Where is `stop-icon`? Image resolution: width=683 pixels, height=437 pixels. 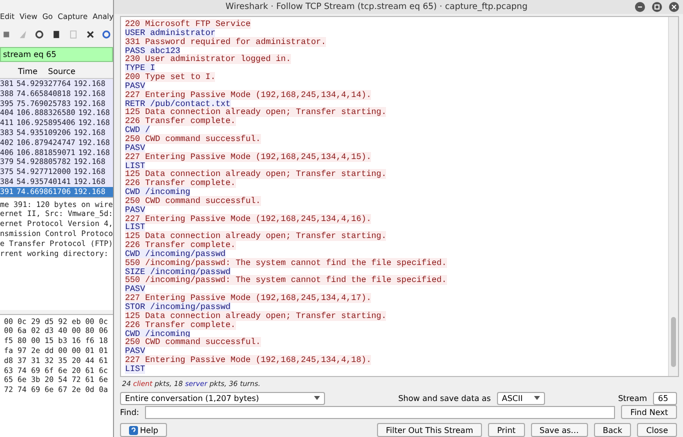 stop-icon is located at coordinates (6, 34).